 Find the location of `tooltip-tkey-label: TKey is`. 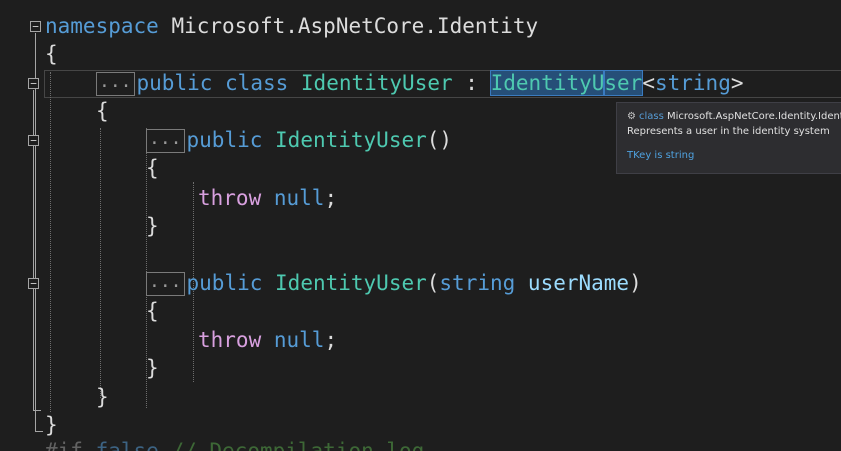

tooltip-tkey-label: TKey is is located at coordinates (645, 155).